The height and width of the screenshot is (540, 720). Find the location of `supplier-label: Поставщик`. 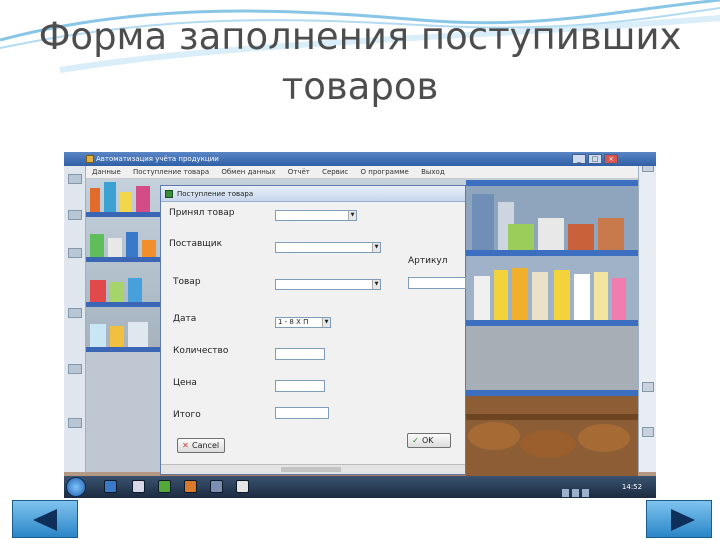

supplier-label: Поставщик is located at coordinates (196, 244).